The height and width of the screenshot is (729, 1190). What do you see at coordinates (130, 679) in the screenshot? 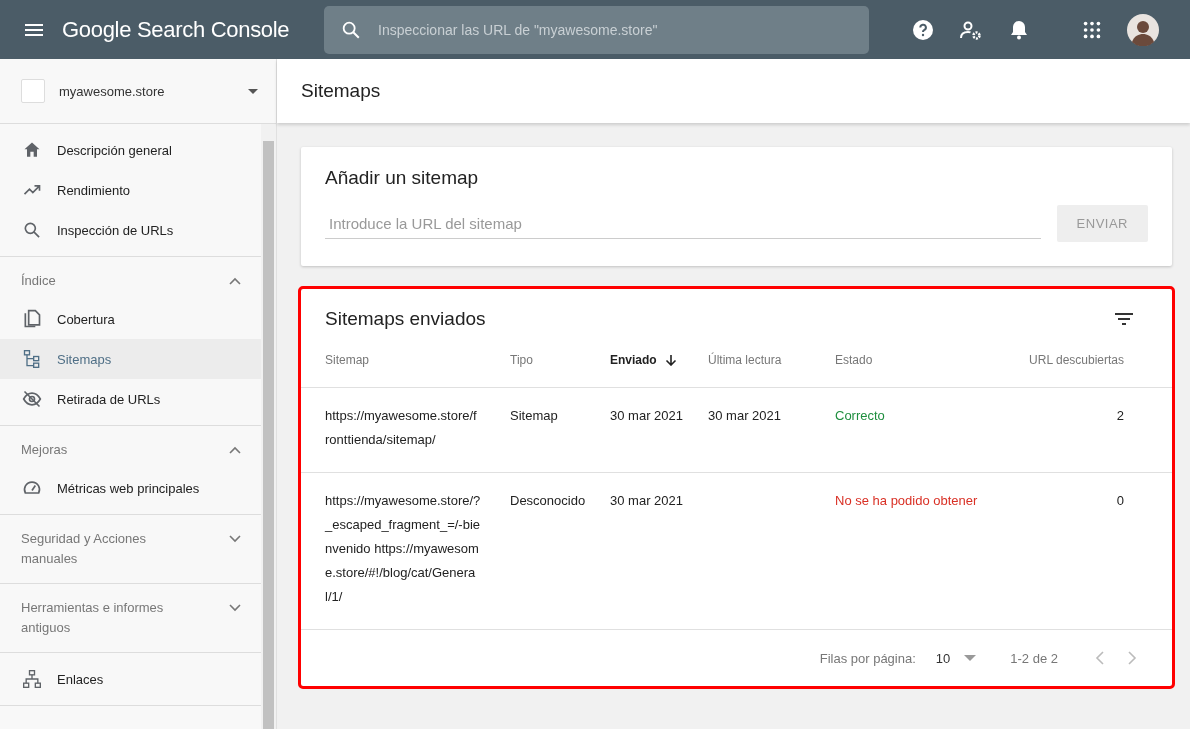
I see `nav-item: Enlaces` at bounding box center [130, 679].